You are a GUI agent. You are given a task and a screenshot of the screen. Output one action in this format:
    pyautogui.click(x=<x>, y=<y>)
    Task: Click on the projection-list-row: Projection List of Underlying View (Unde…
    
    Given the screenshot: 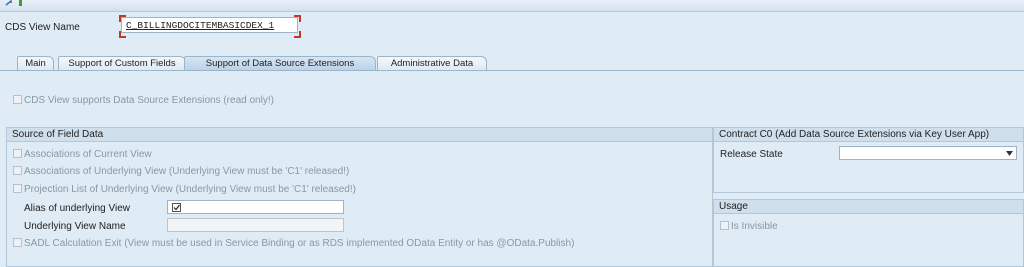 What is the action you would take?
    pyautogui.click(x=184, y=189)
    